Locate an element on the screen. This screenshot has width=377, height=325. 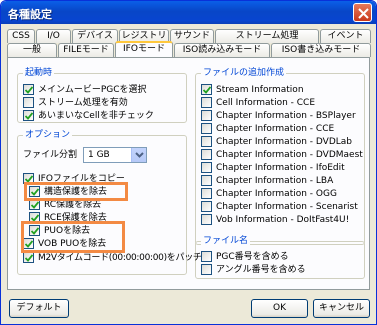
checkbox-vob-info-doitfast4u: Vob Information - DoItFast4U! is located at coordinates (282, 220).